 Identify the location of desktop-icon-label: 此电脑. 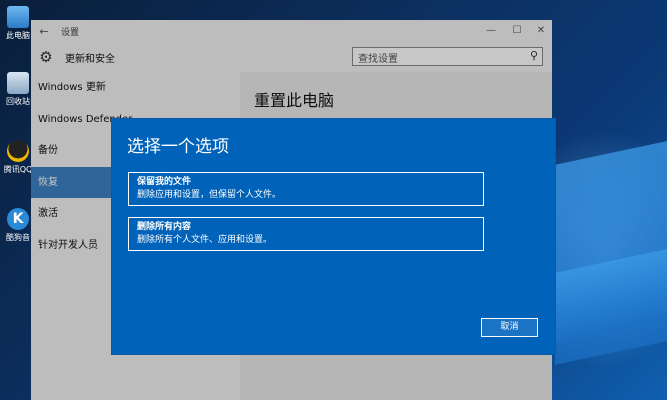
(18, 35).